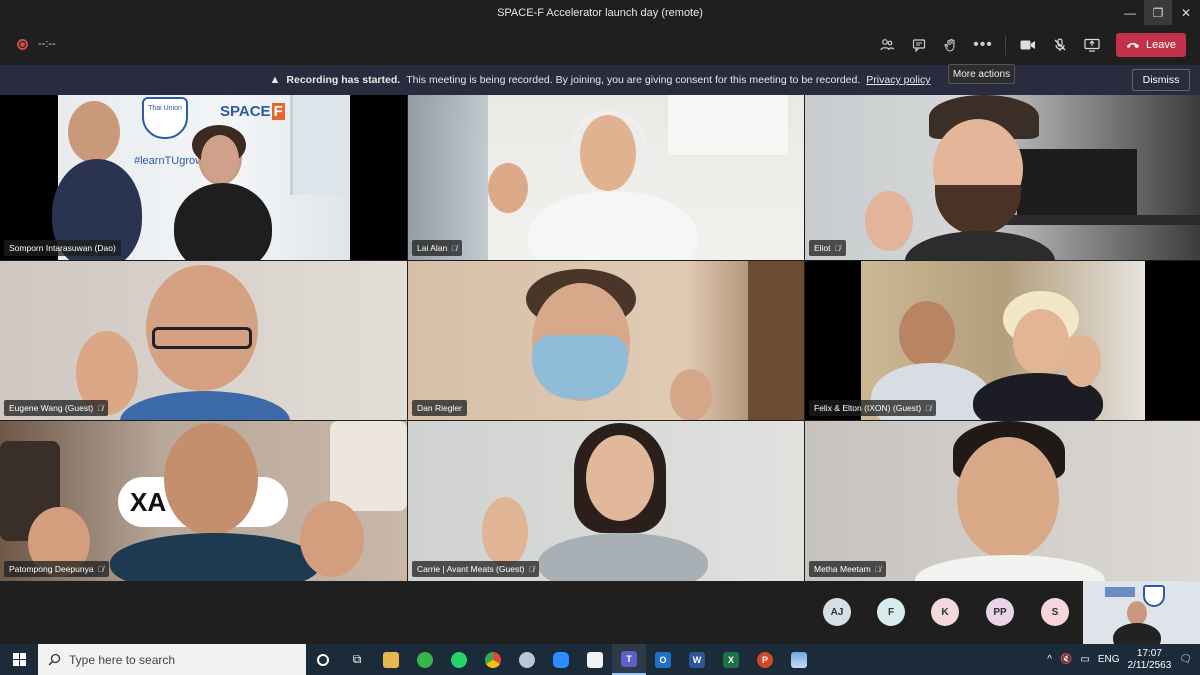 Image resolution: width=1200 pixels, height=675 pixels. I want to click on cortana-button, so click(323, 659).